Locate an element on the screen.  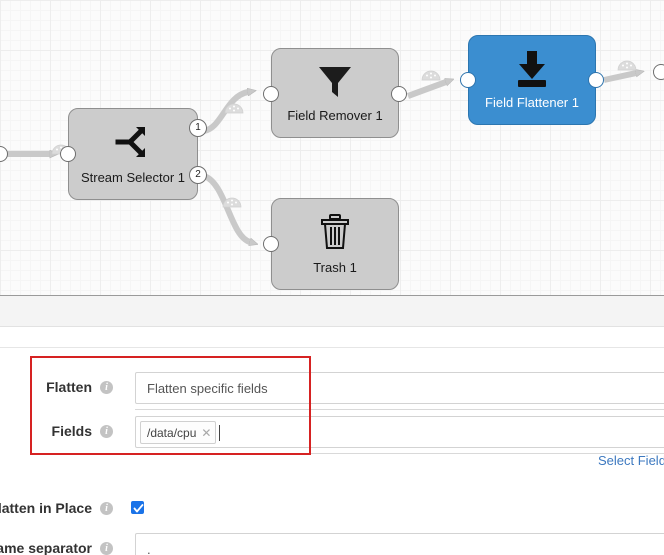
node-field-remover: Field Remover 1 is located at coordinates (335, 93).